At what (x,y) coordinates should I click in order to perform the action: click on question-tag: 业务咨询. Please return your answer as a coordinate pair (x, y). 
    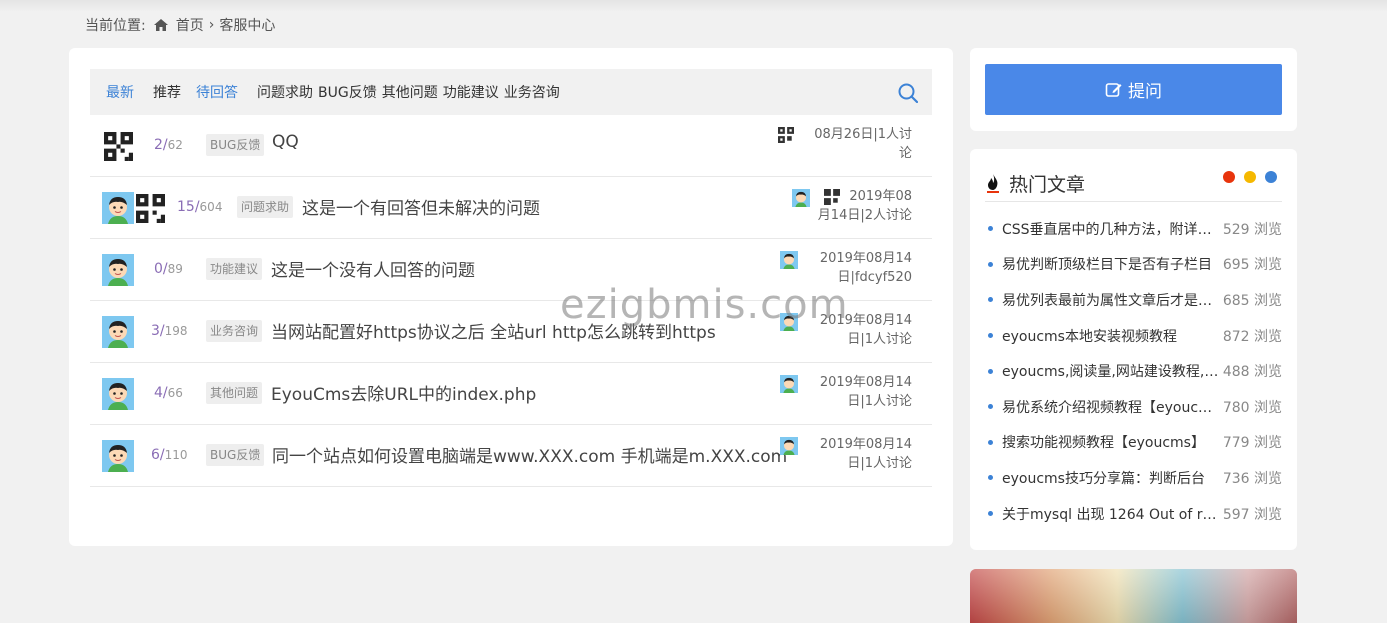
    Looking at the image, I should click on (234, 331).